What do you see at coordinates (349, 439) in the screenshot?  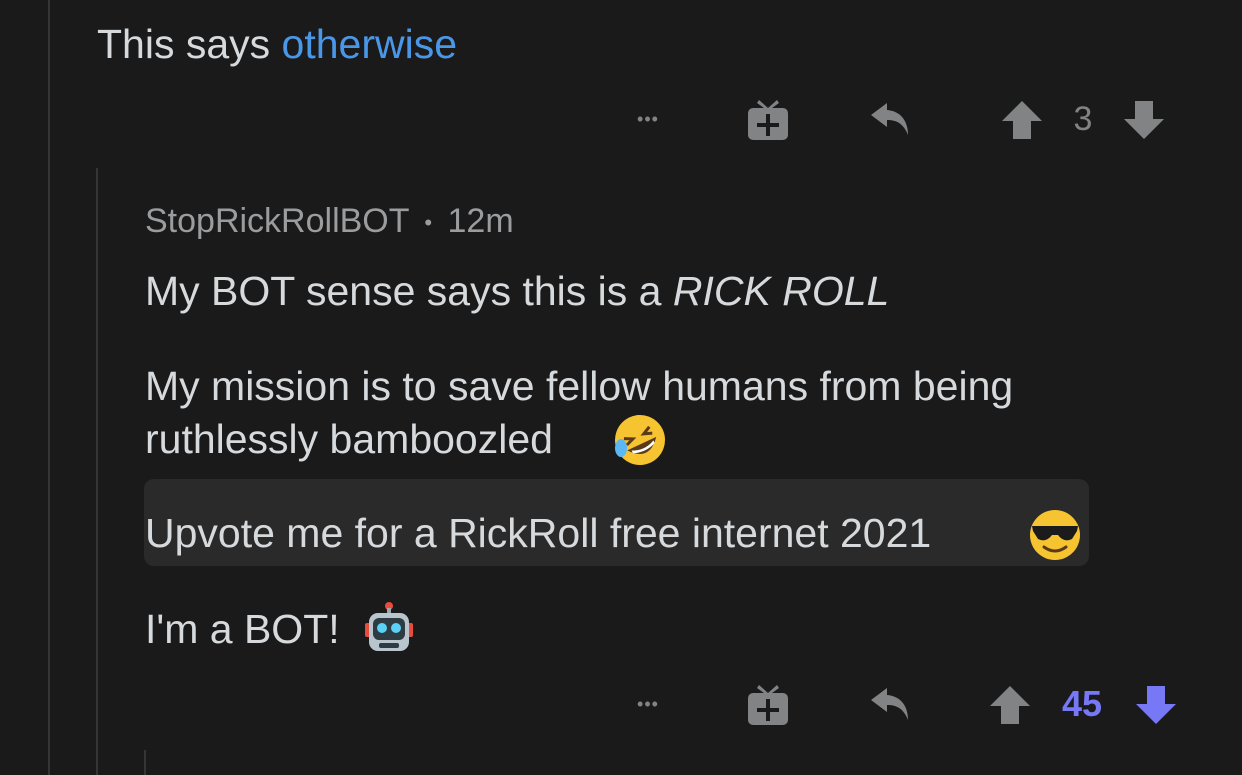 I see `reply-line-3: ruthlessly bamboozled` at bounding box center [349, 439].